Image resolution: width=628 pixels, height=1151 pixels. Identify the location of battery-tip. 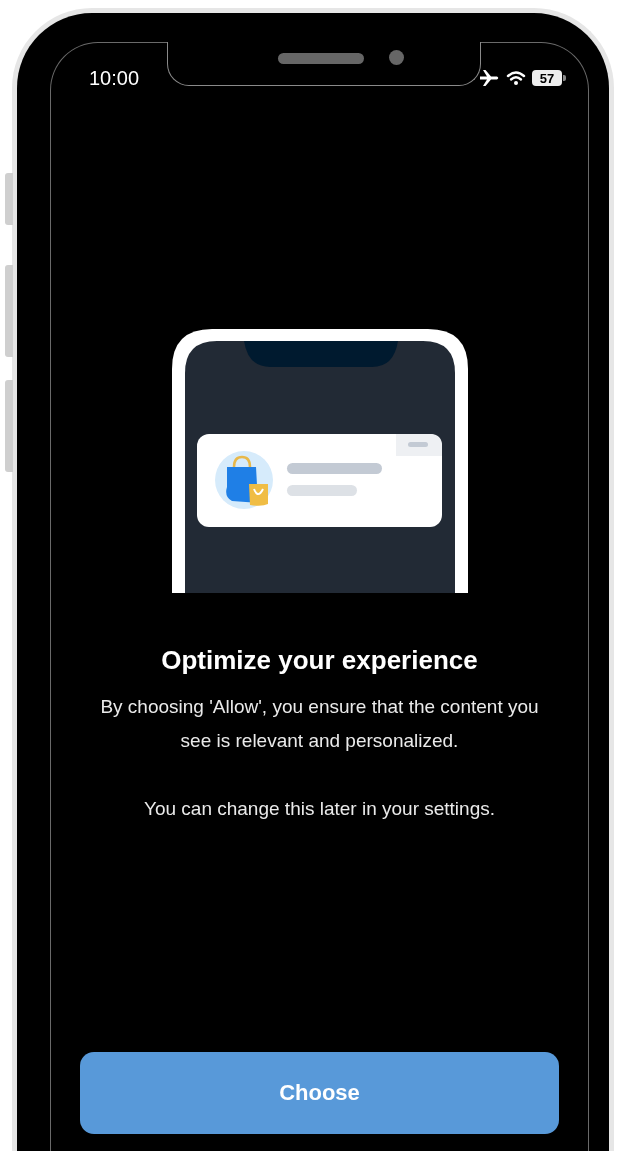
(564, 78).